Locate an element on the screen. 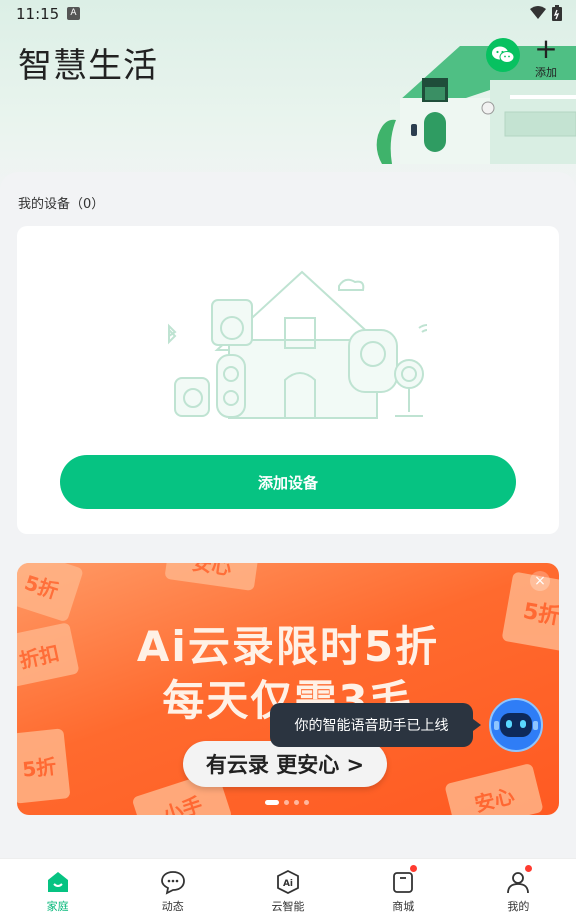  close-icon: × is located at coordinates (540, 581).